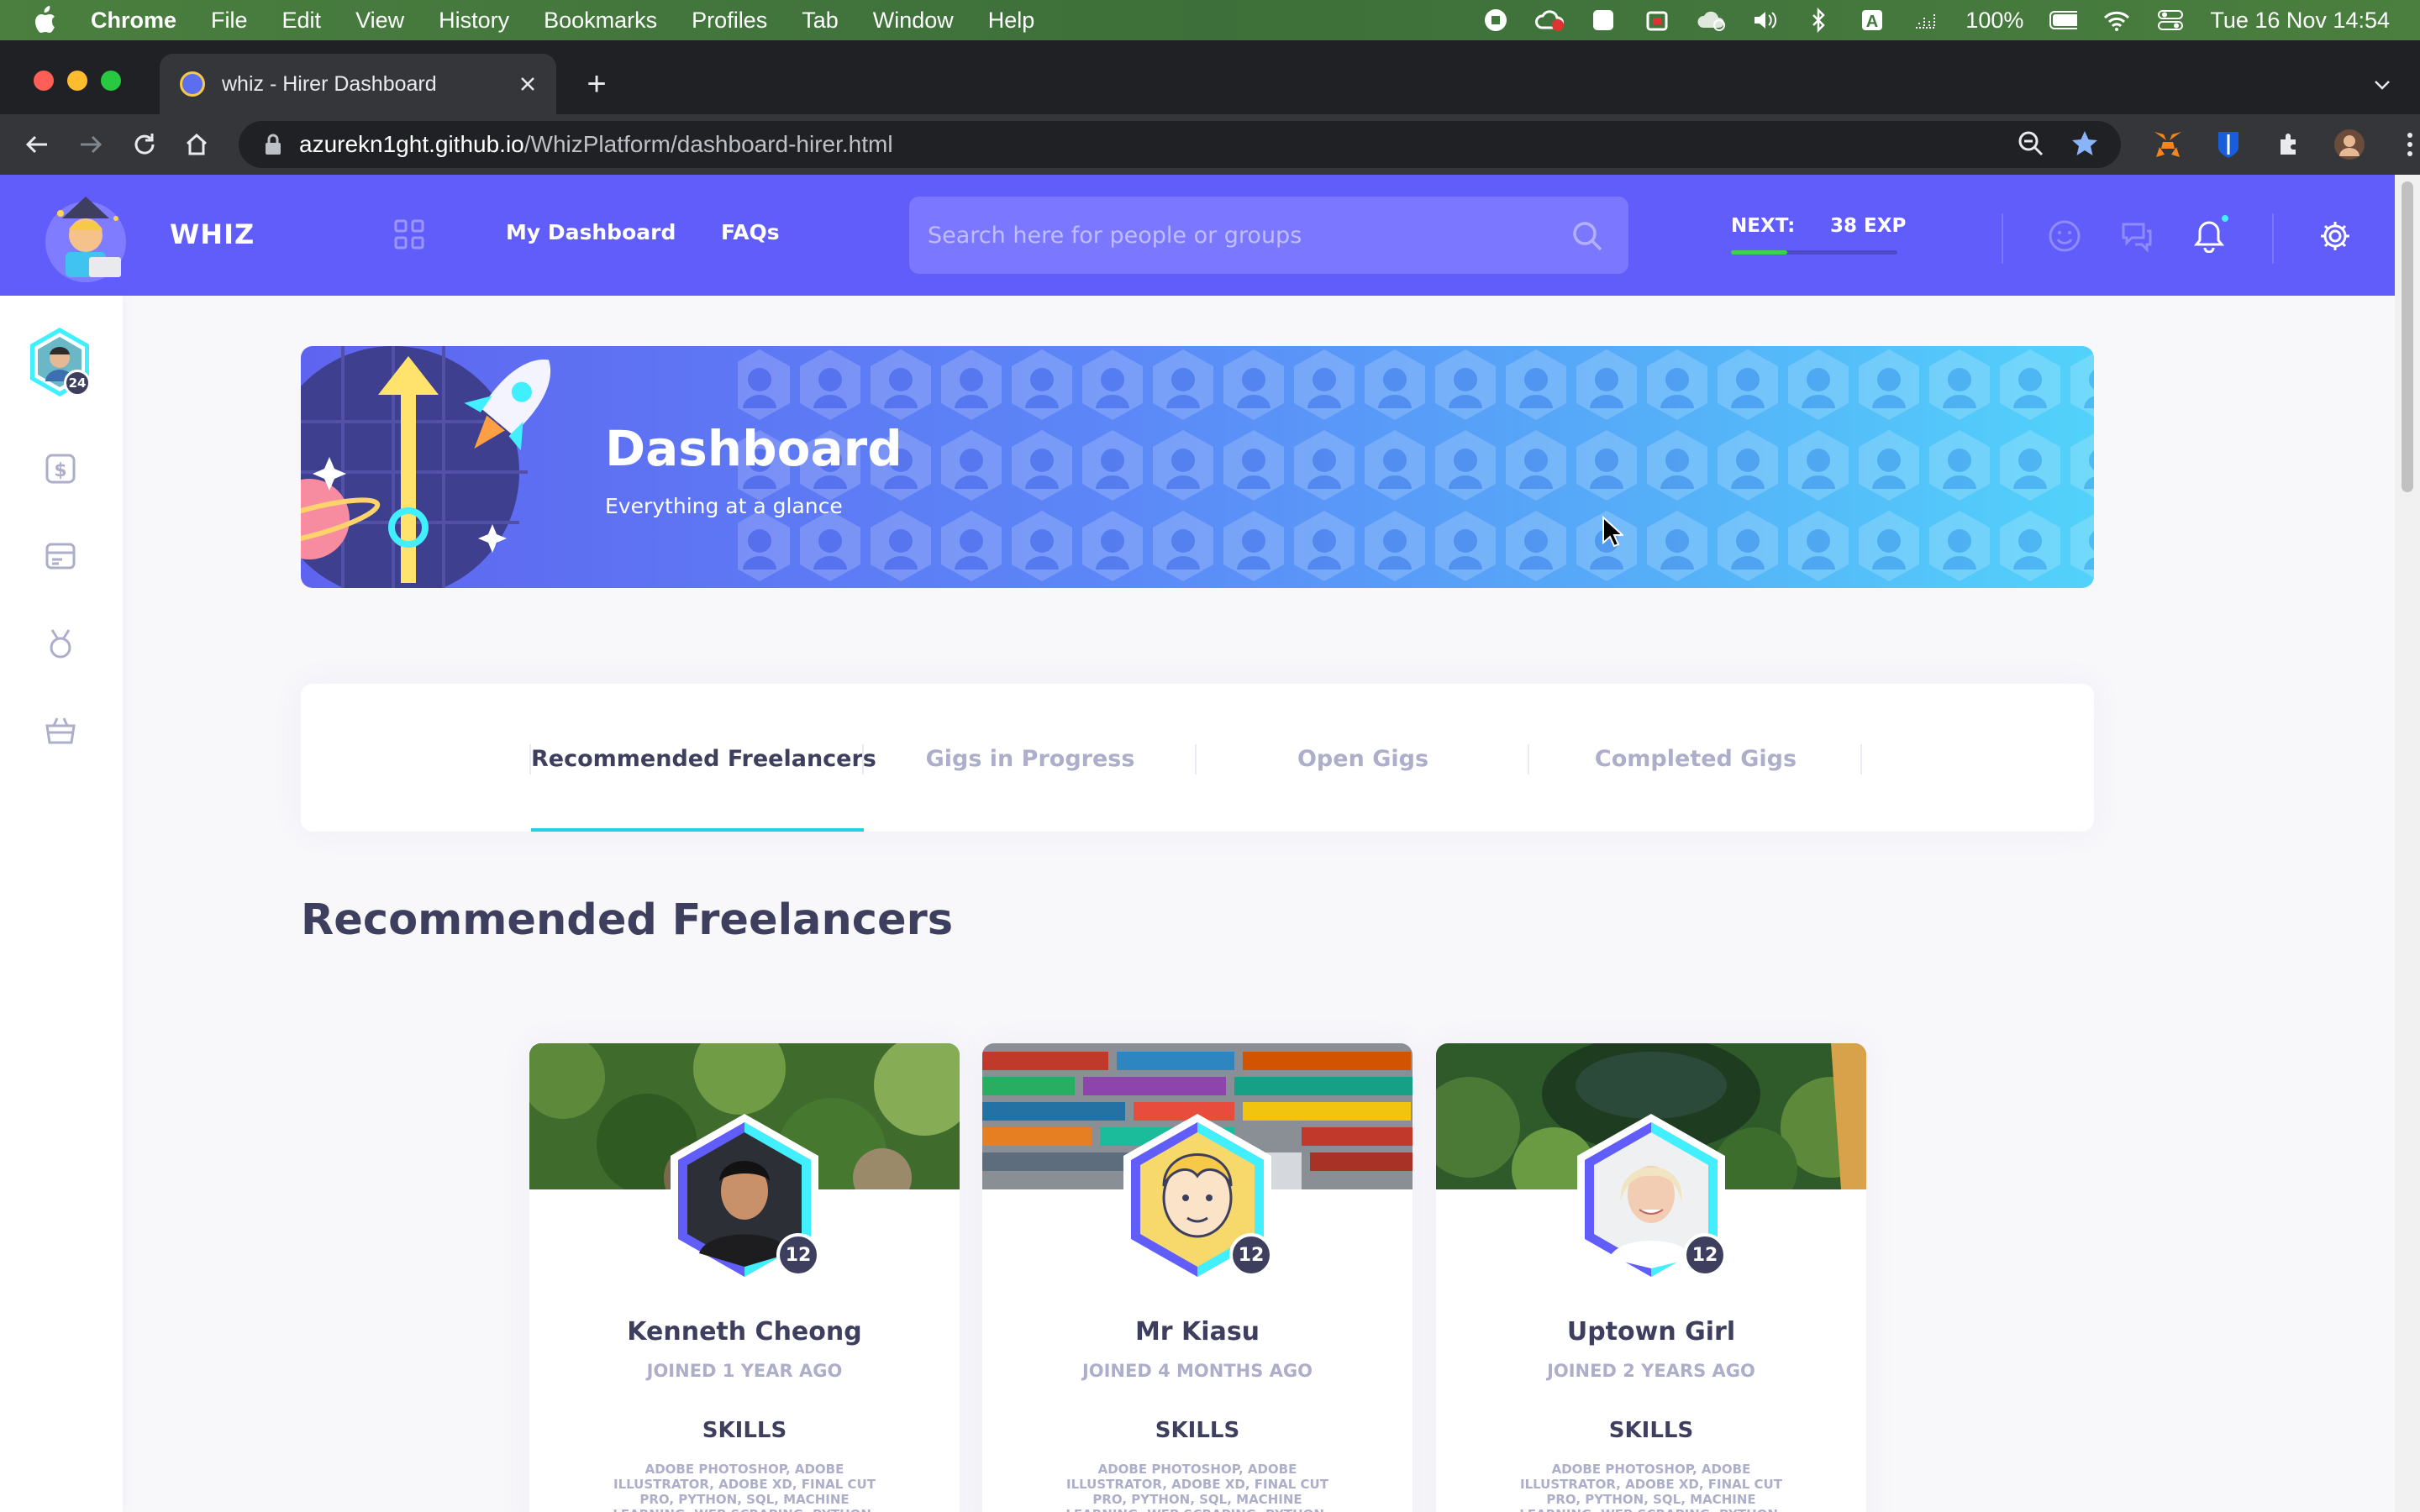 The height and width of the screenshot is (1512, 2420). Describe the element at coordinates (2225, 218) in the screenshot. I see `notification-dot` at that location.